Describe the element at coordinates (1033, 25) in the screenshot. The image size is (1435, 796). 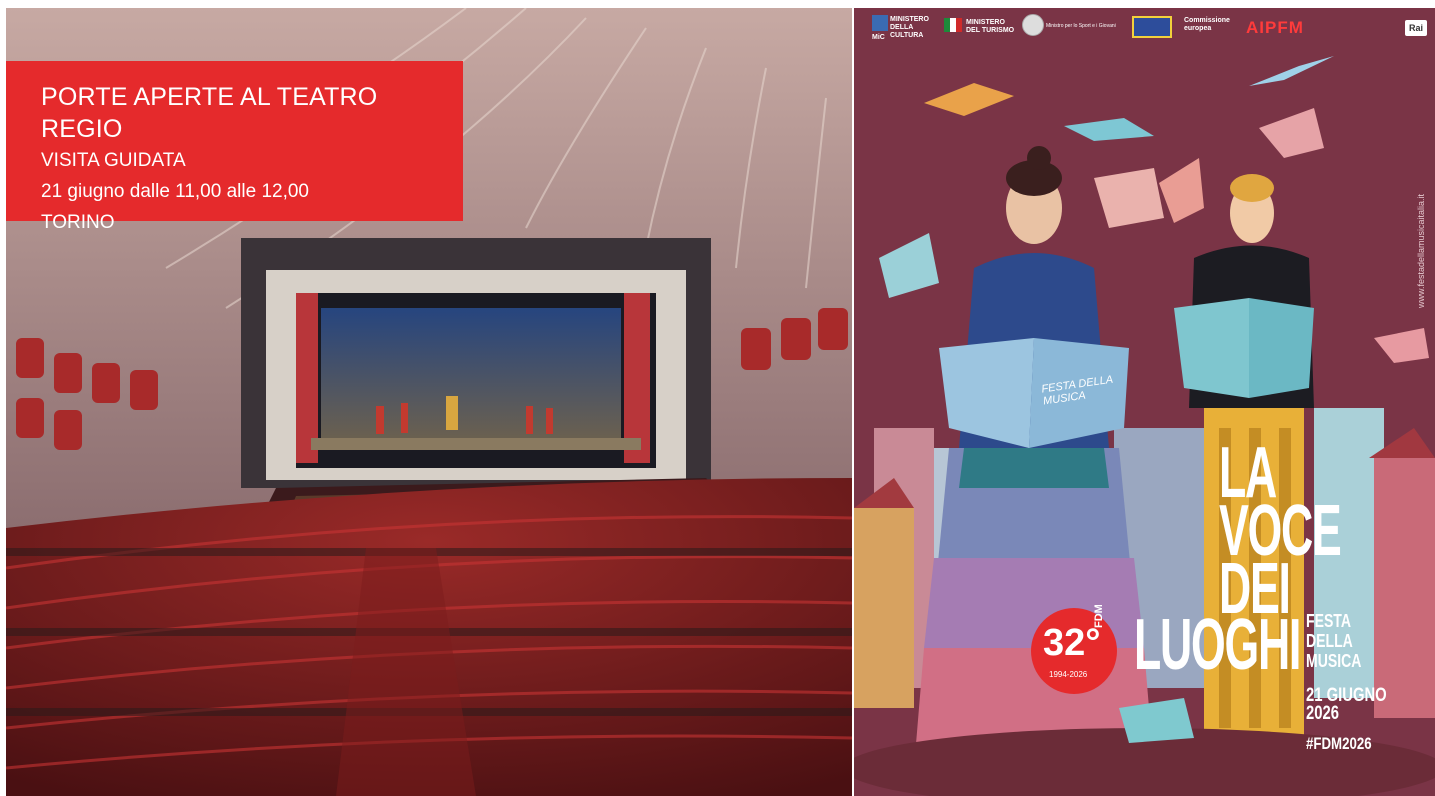
I see `republic-emblem-icon` at that location.